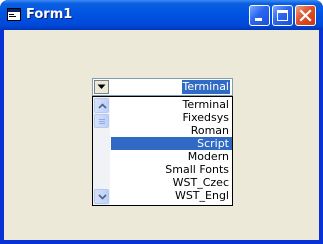  I want to click on minimize-icon, so click(258, 19).